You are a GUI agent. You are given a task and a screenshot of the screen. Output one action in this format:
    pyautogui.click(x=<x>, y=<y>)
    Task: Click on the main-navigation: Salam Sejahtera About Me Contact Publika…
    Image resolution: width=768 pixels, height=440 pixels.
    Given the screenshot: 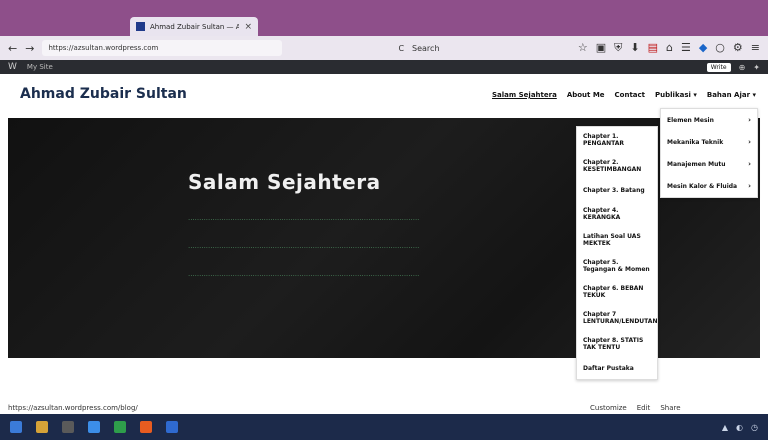 What is the action you would take?
    pyautogui.click(x=624, y=95)
    